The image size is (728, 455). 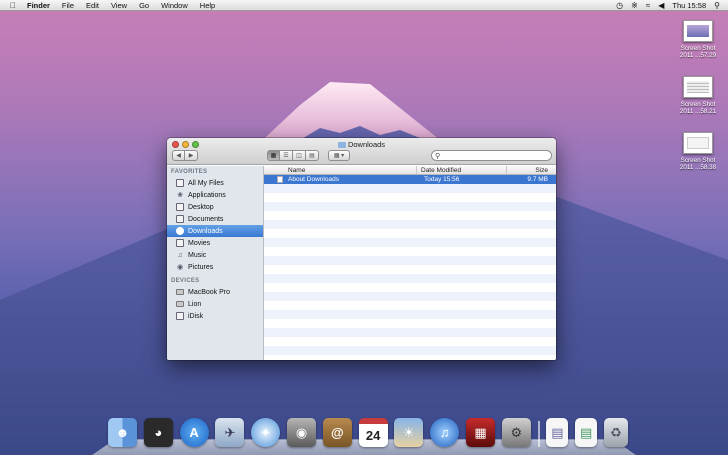 What do you see at coordinates (38, 5) in the screenshot?
I see `menu-finder: Finder` at bounding box center [38, 5].